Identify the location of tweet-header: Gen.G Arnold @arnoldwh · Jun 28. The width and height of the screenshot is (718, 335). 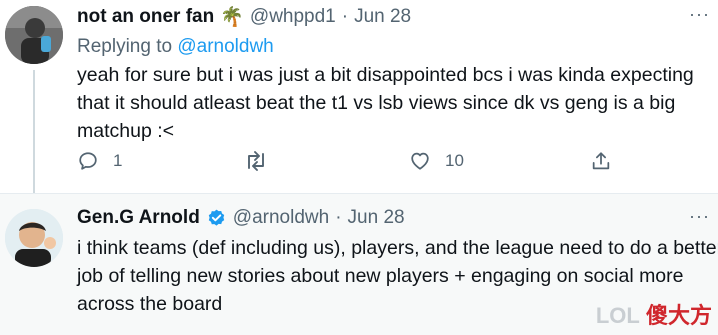
(241, 218).